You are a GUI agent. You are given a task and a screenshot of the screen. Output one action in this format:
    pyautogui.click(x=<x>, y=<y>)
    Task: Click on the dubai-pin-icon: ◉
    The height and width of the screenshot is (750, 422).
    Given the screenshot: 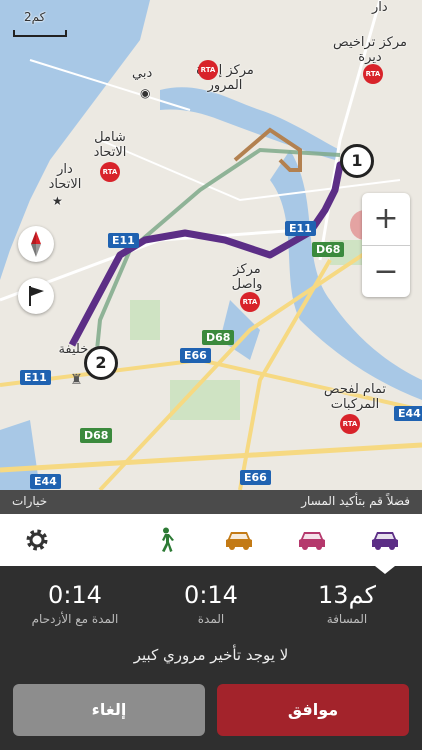 What is the action you would take?
    pyautogui.click(x=145, y=93)
    